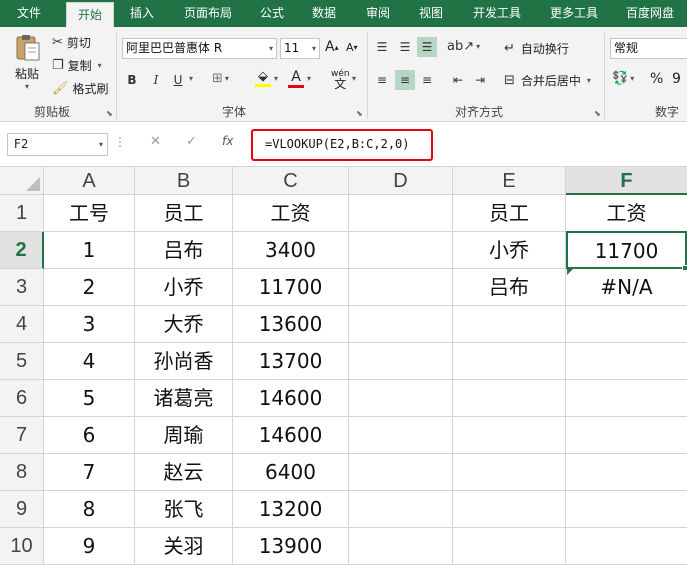 Image resolution: width=687 pixels, height=568 pixels. I want to click on cell-d4, so click(401, 324).